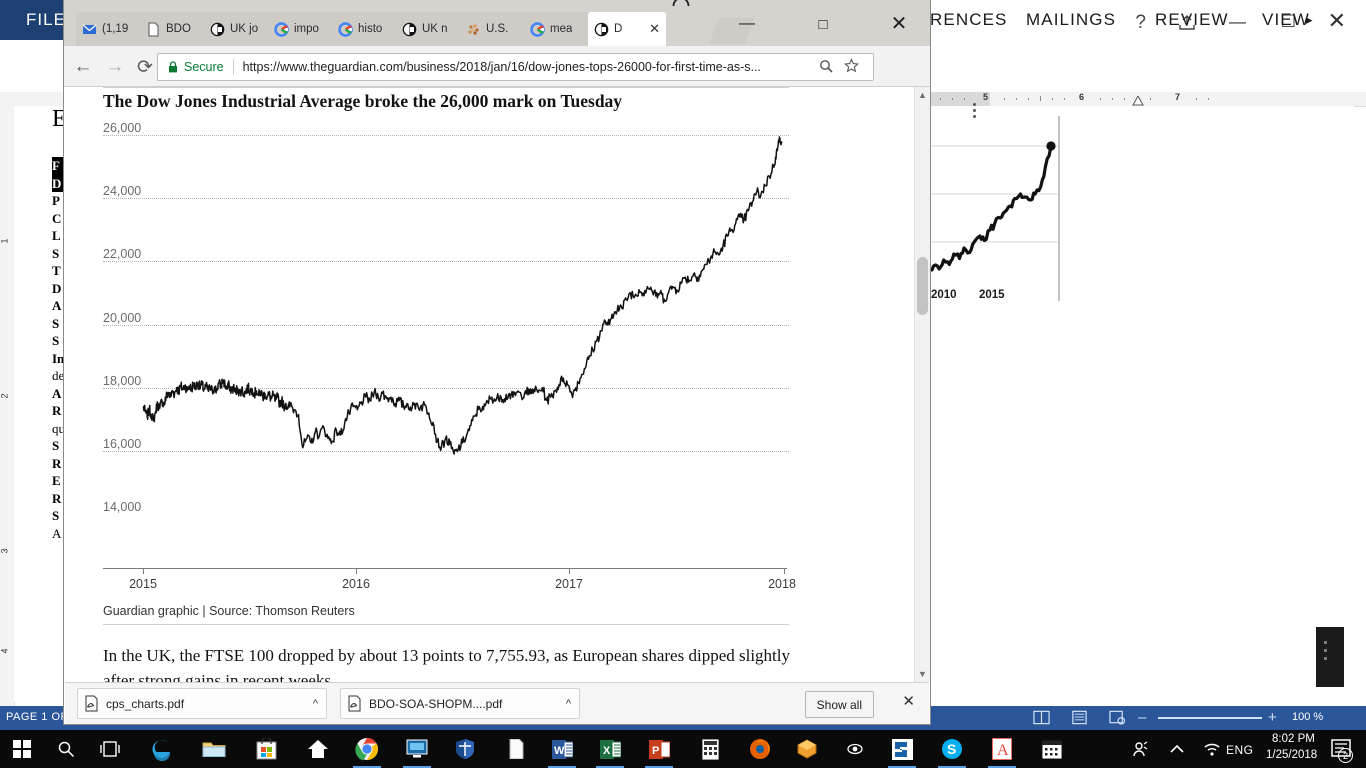 The height and width of the screenshot is (768, 1366). I want to click on notification-count-badge: 2, so click(1345, 755).